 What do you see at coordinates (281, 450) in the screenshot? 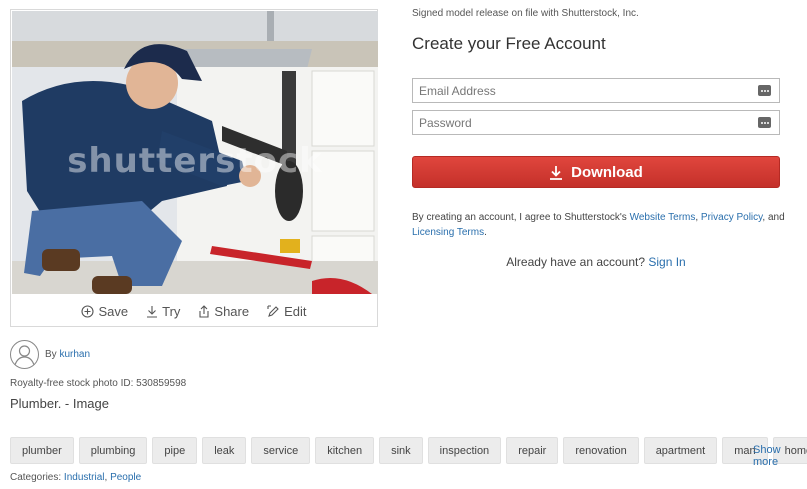
I see `tag: service` at bounding box center [281, 450].